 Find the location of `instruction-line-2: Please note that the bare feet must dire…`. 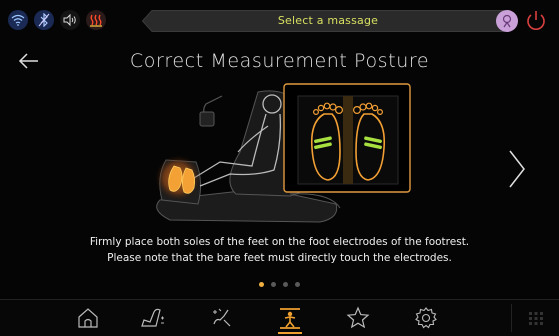

instruction-line-2: Please note that the bare feet must dire… is located at coordinates (279, 258).